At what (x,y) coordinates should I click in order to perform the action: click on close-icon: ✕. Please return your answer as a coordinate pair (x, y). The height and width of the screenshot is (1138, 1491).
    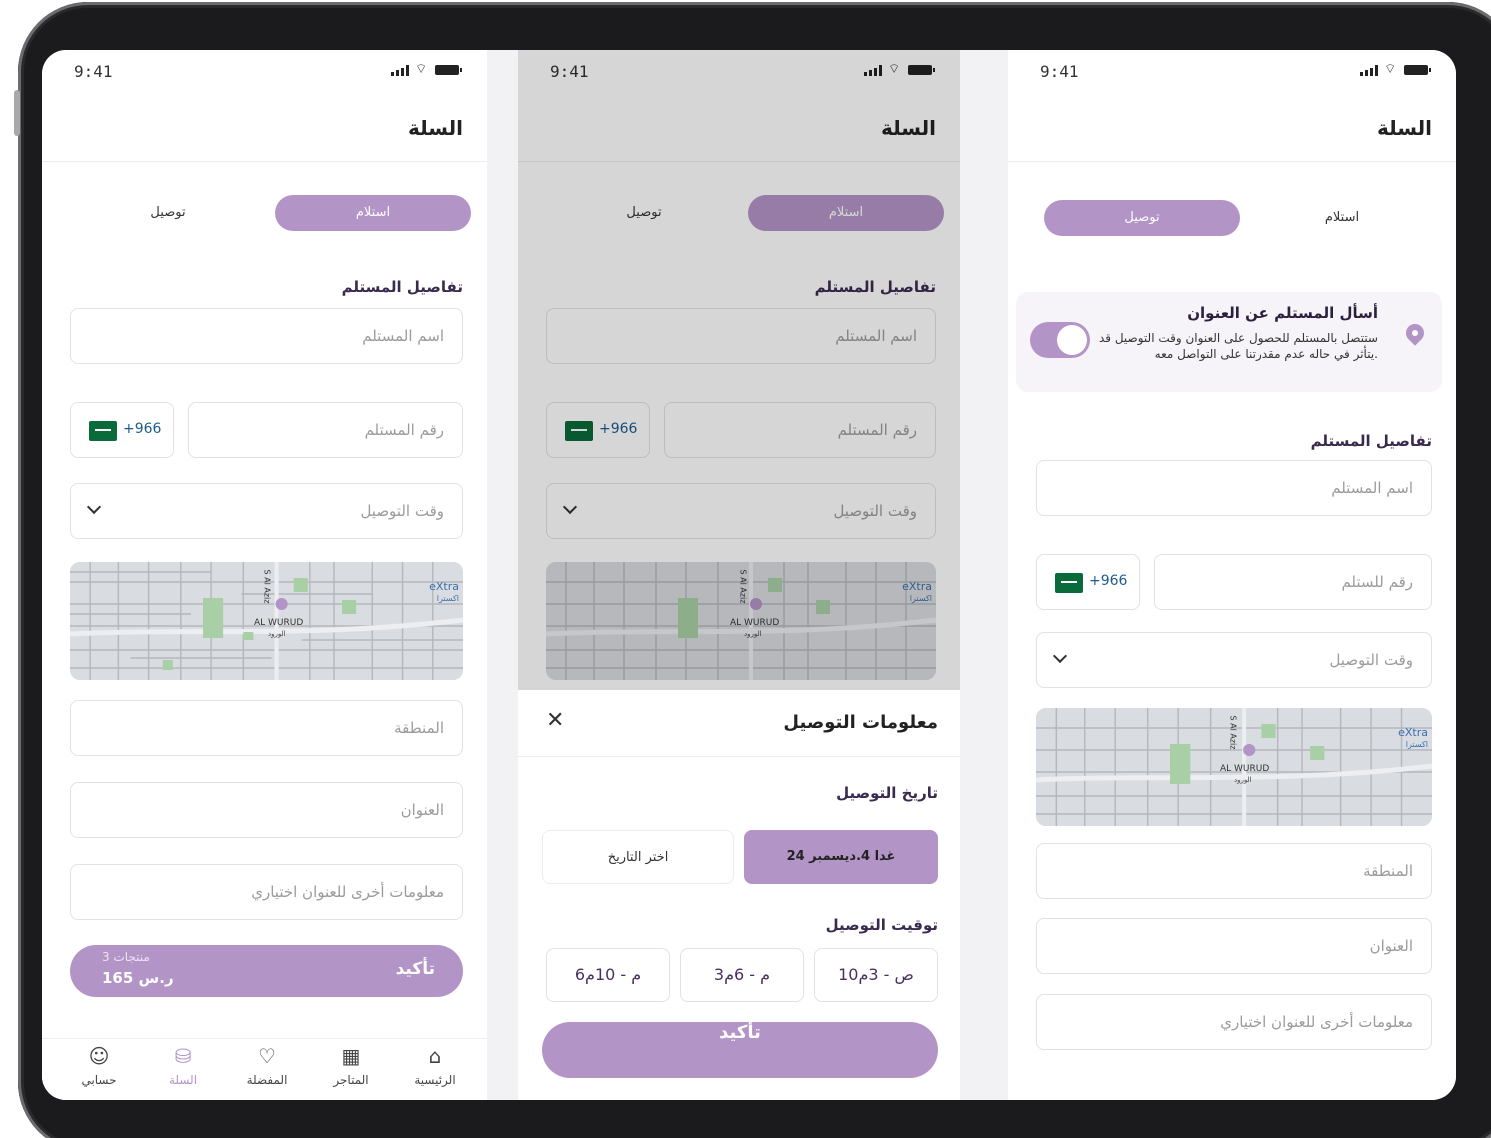
    Looking at the image, I should click on (555, 720).